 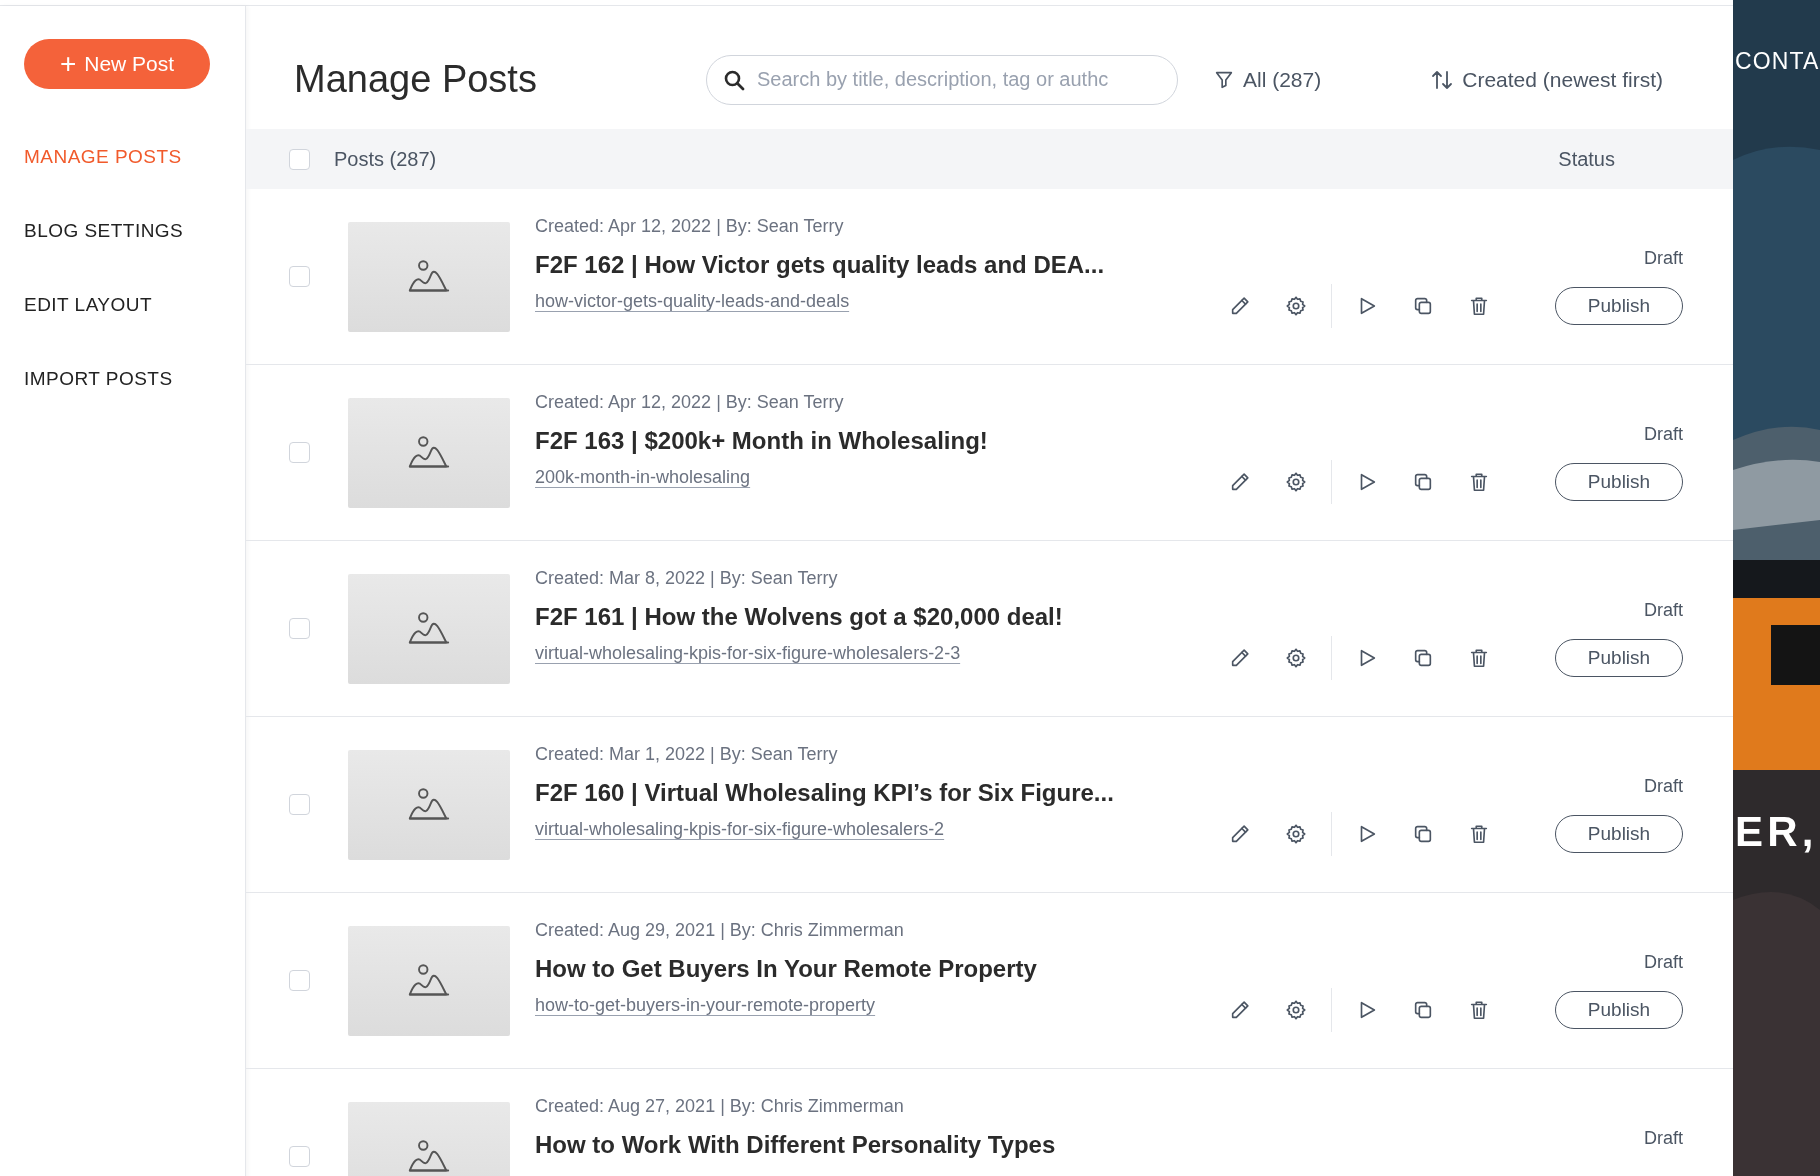 What do you see at coordinates (845, 441) in the screenshot?
I see `post-title: F2F 163 | $200k+ Month in Wholesaling!` at bounding box center [845, 441].